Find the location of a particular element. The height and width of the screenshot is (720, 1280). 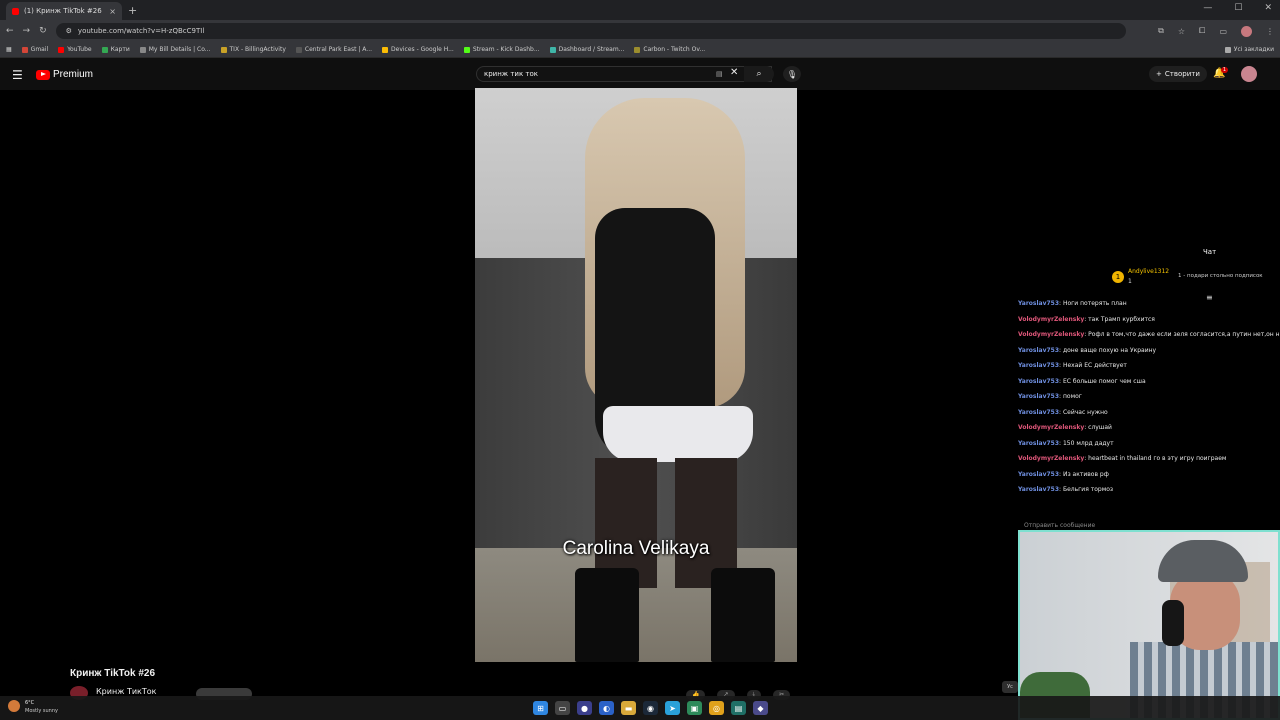

steam-icon: ◉ is located at coordinates (650, 708).